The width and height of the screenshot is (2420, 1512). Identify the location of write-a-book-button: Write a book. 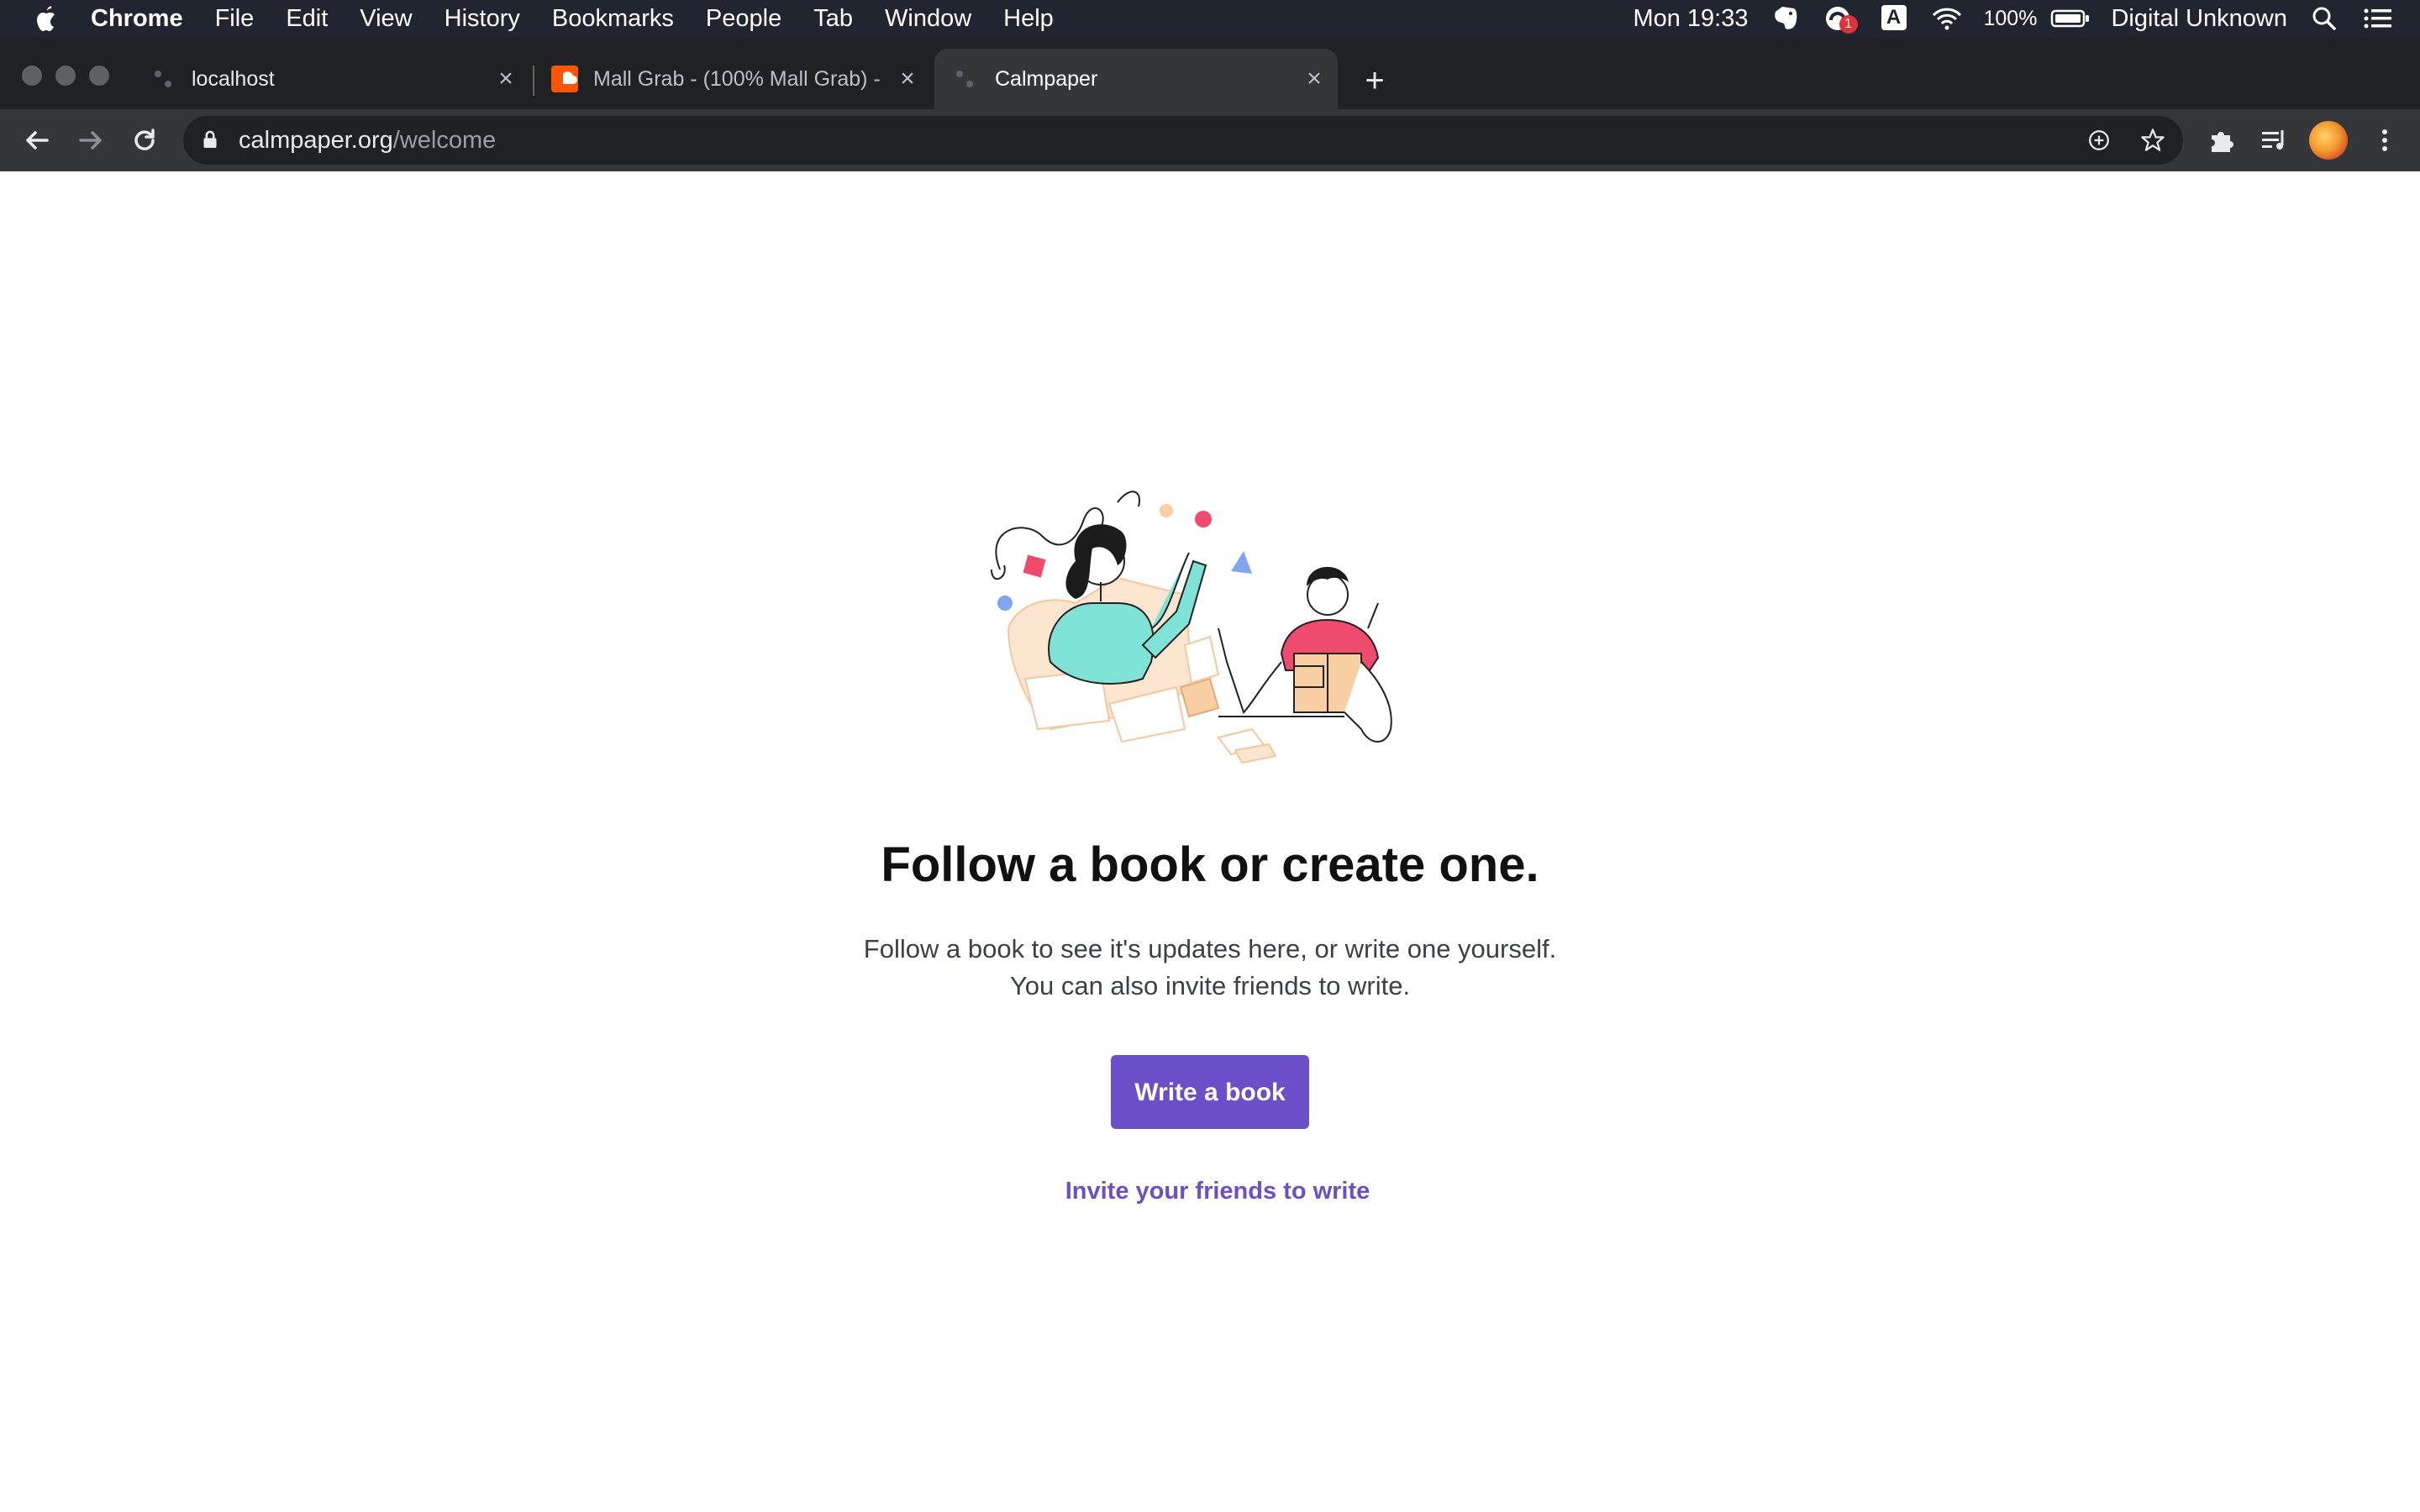
(1210, 1092).